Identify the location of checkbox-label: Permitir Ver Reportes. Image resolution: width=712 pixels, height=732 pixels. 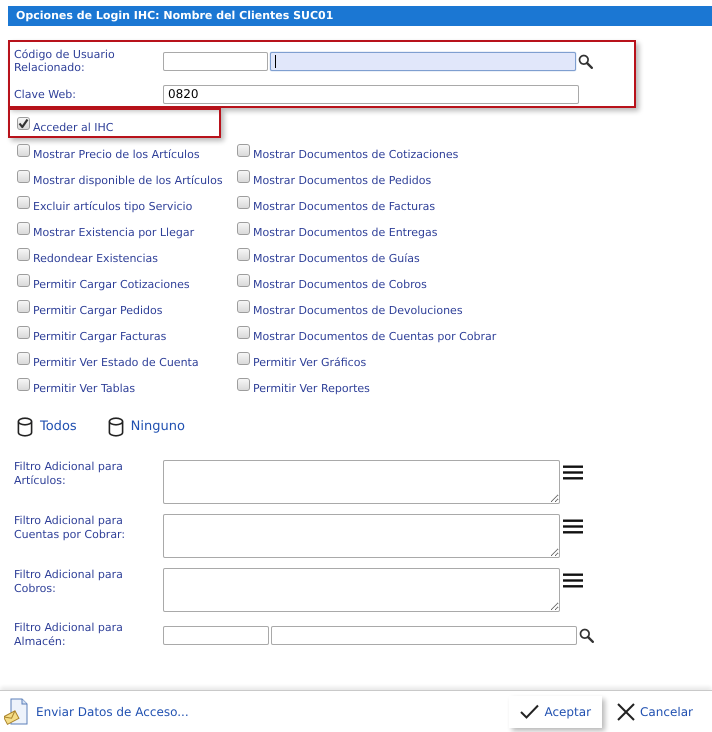
(311, 388).